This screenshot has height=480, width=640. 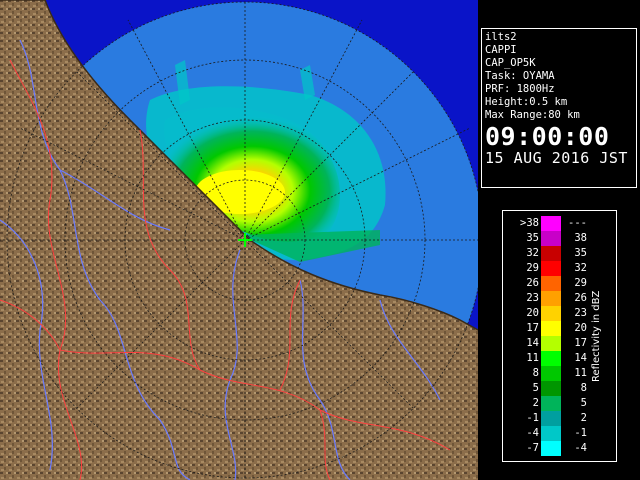 What do you see at coordinates (532, 433) in the screenshot?
I see `legend-lower-value: -4` at bounding box center [532, 433].